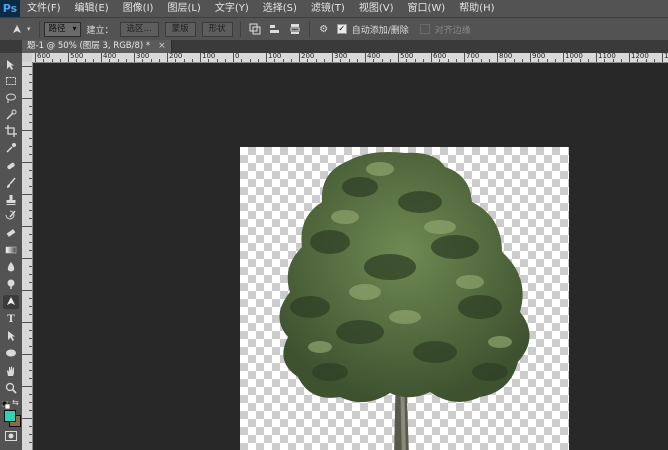 The height and width of the screenshot is (450, 668). Describe the element at coordinates (334, 29) in the screenshot. I see `options-bar: ▾ 路径 建立： 选区... 蒙版 形状 ⚙ ✓ 自动添加/删除 对齐边缘` at that location.